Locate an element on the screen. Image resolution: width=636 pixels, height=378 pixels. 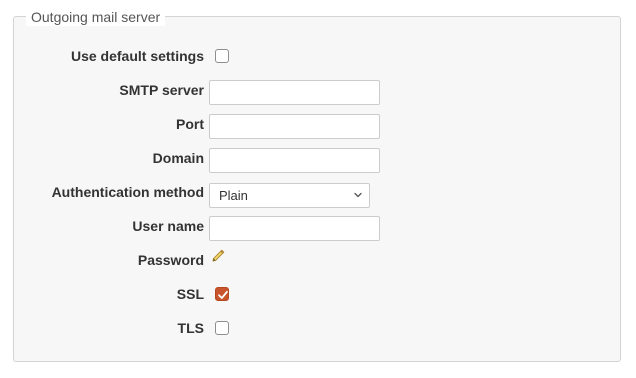
authentication-method-selected-value: Plain is located at coordinates (233, 195).